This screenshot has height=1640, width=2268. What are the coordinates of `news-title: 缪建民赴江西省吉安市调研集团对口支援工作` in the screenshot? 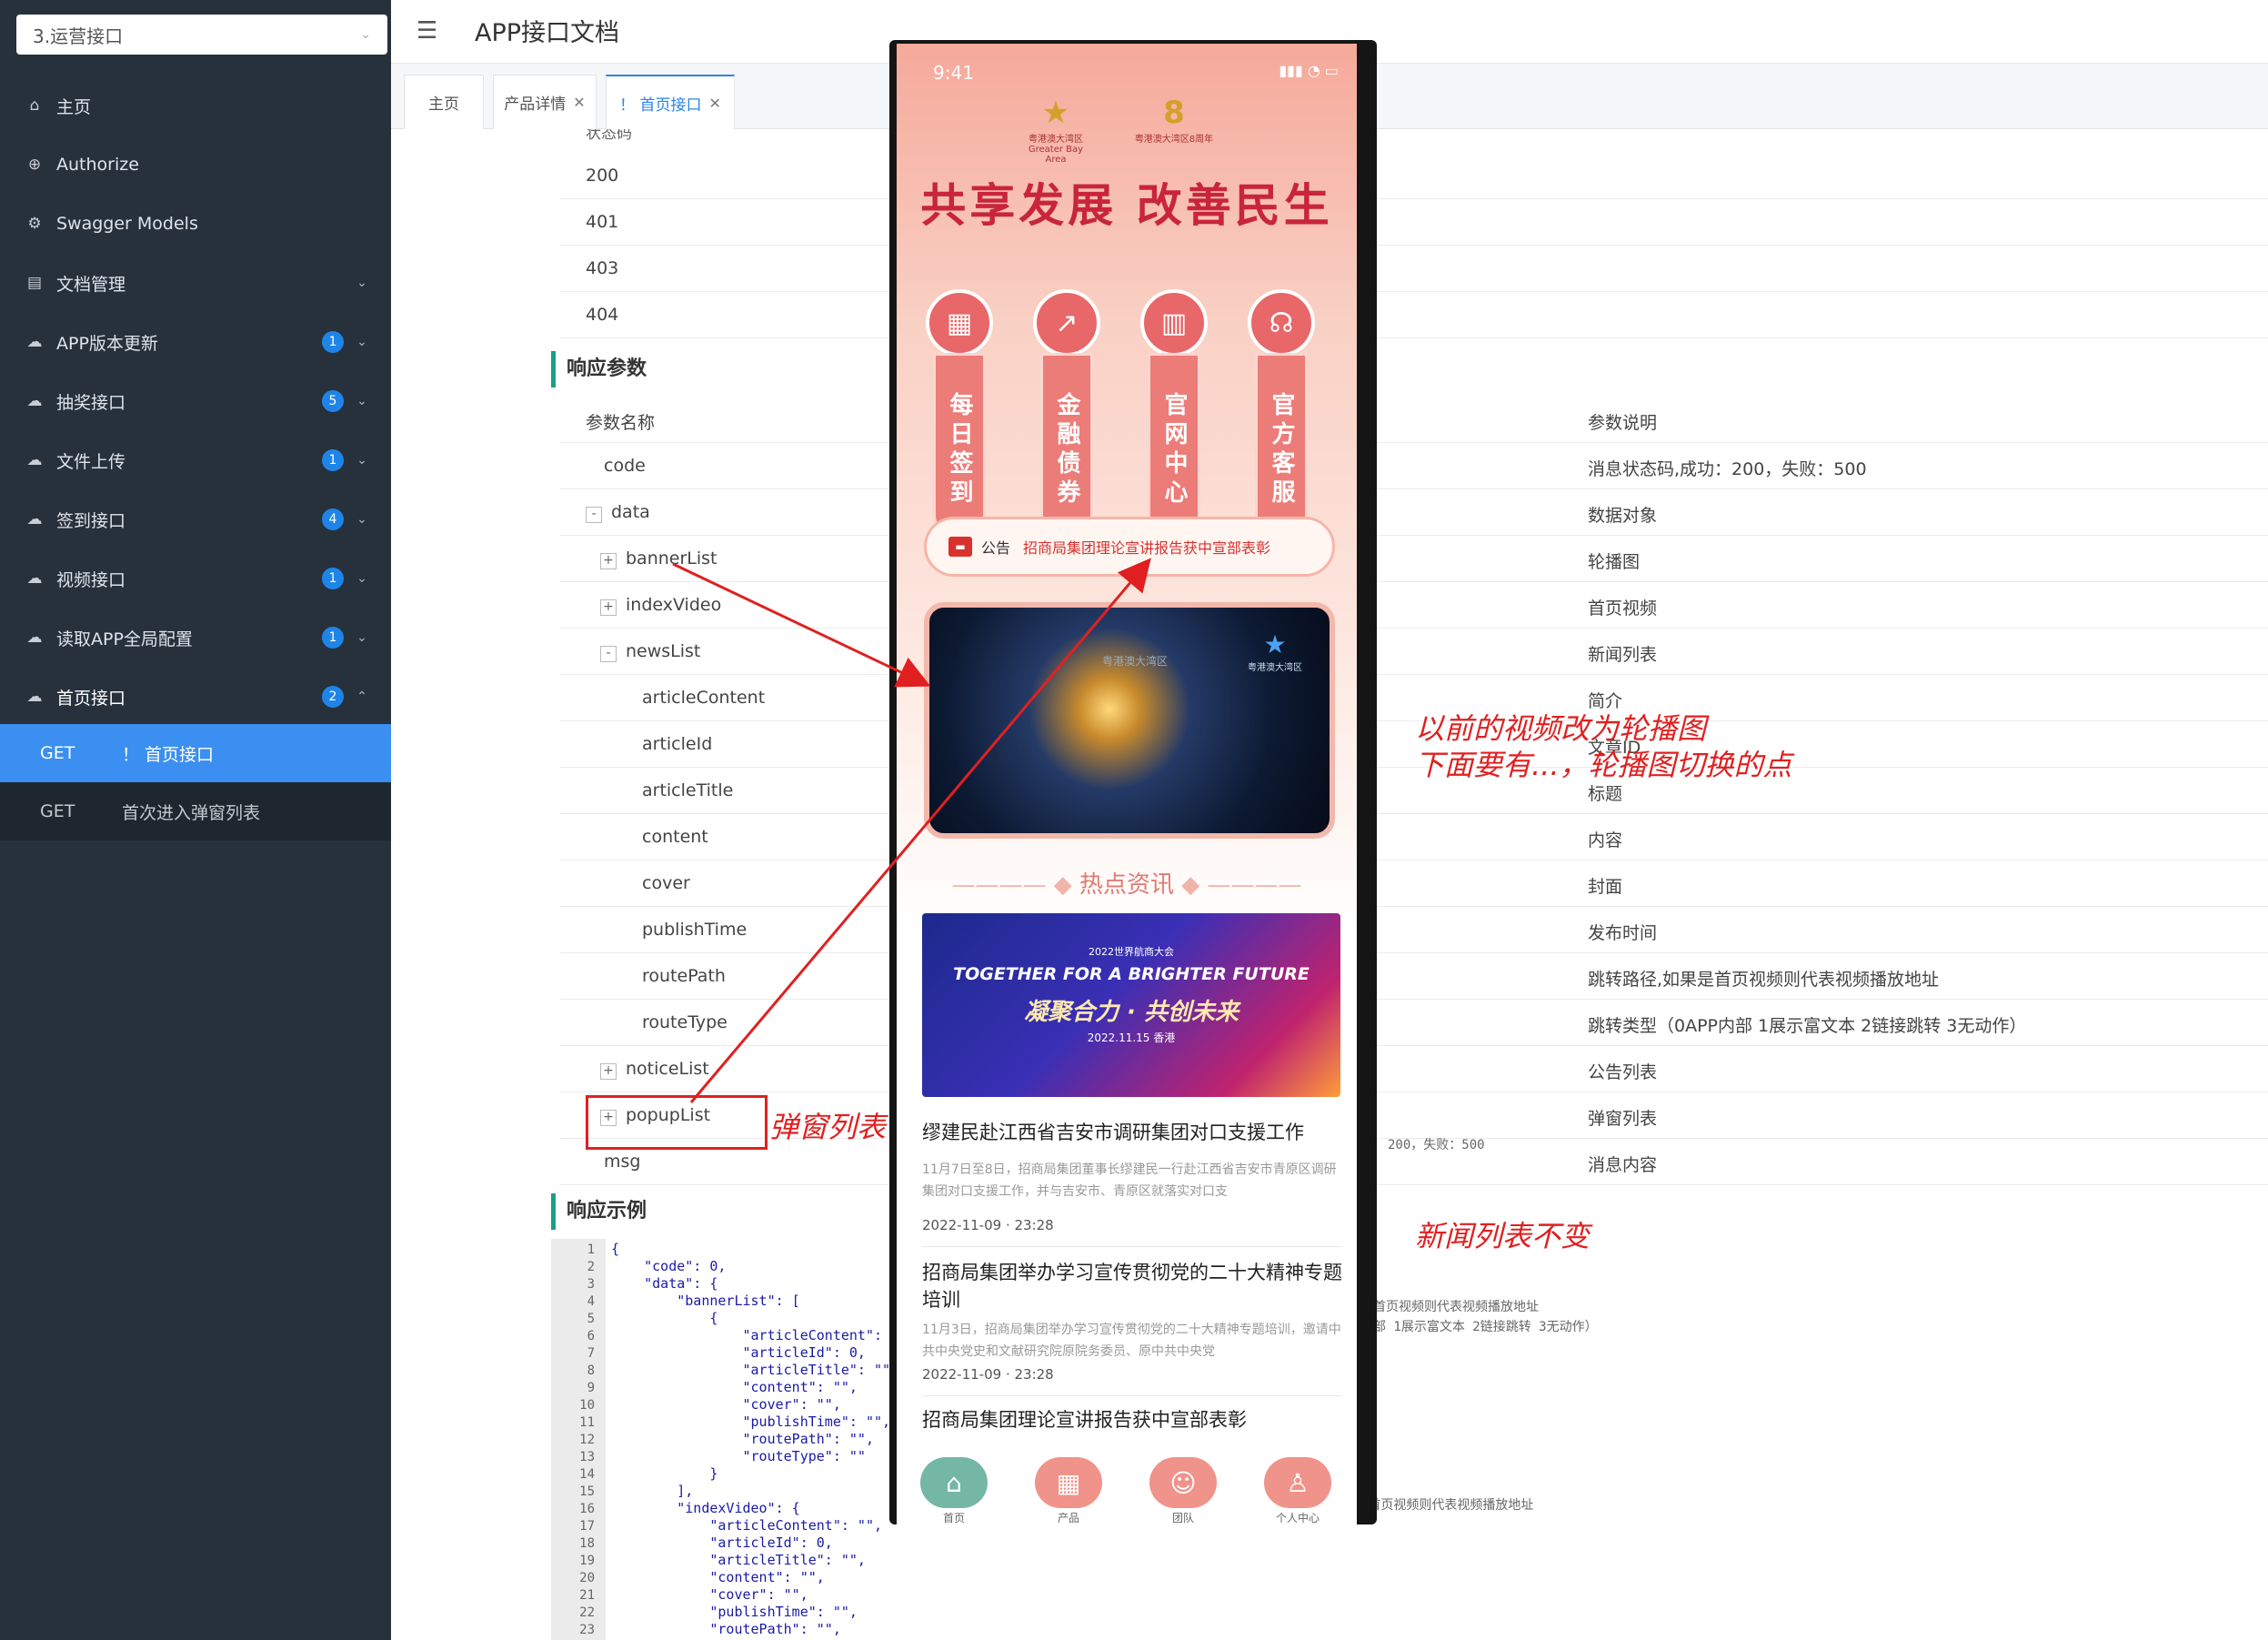 It's located at (1132, 1132).